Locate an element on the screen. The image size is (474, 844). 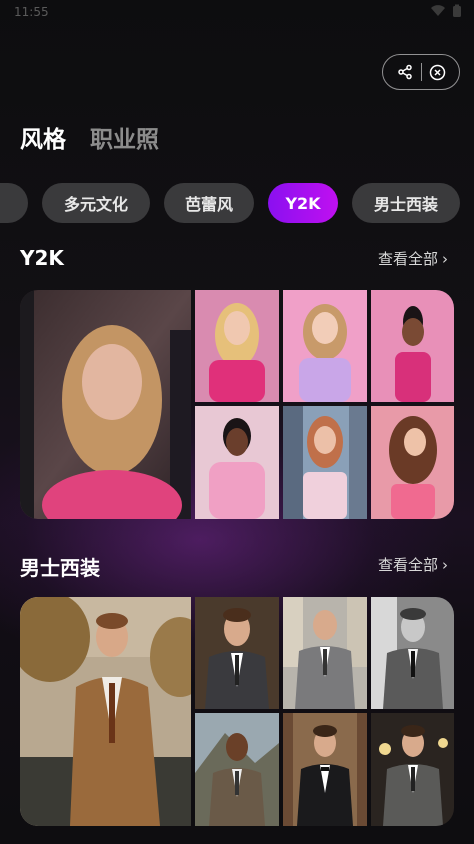
category-chips: 多元文化 芭蕾风 Y2K 男士西装 is located at coordinates (237, 203).